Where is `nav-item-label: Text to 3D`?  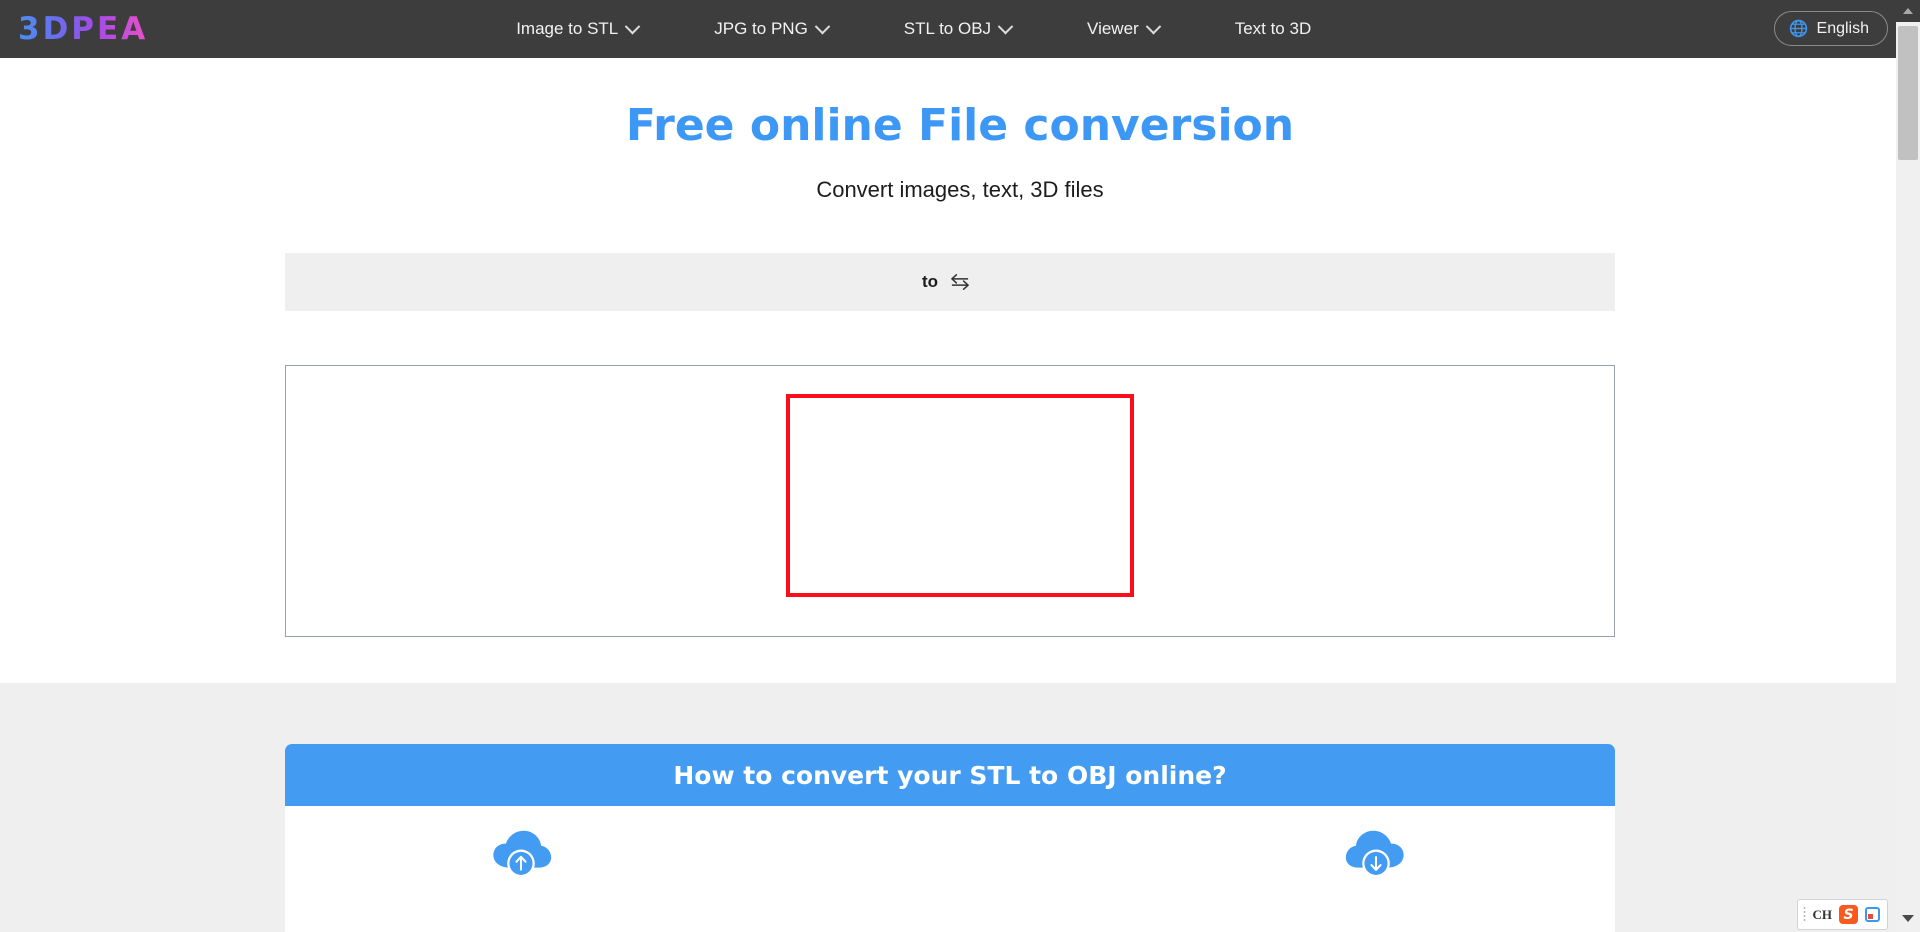 nav-item-label: Text to 3D is located at coordinates (1273, 28).